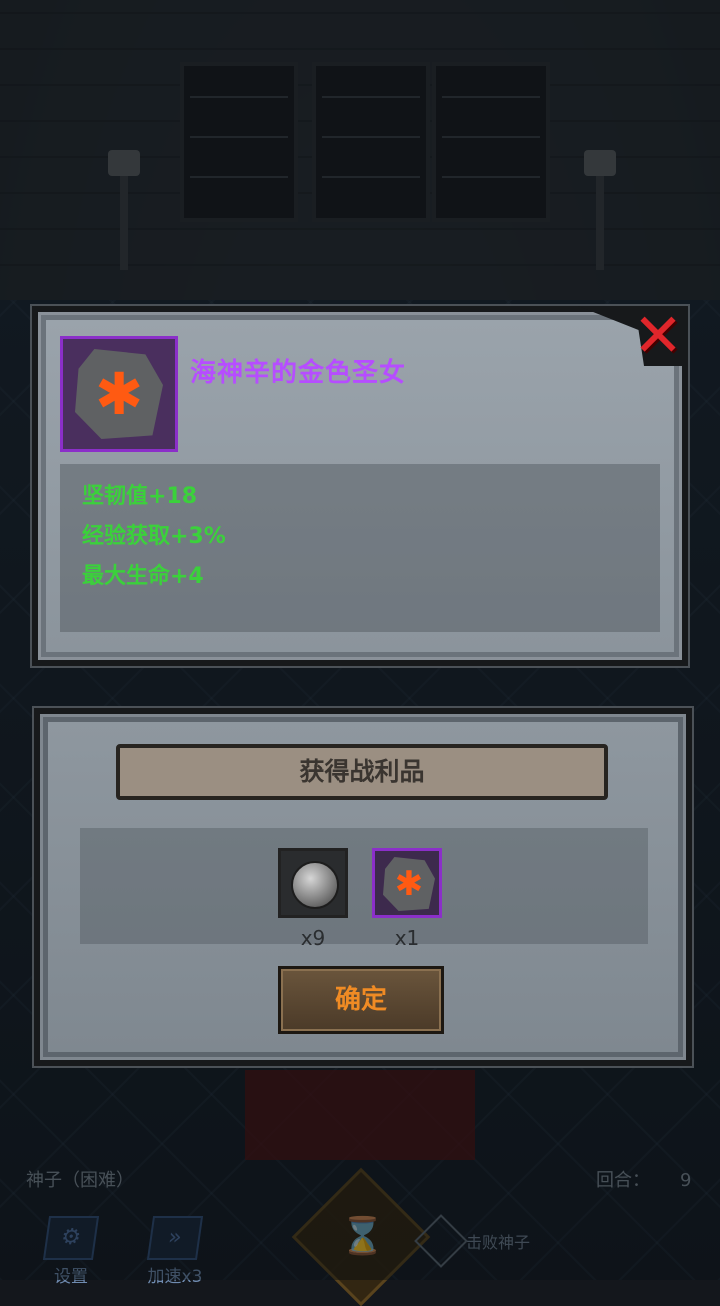  I want to click on loot-qty: x1, so click(407, 938).